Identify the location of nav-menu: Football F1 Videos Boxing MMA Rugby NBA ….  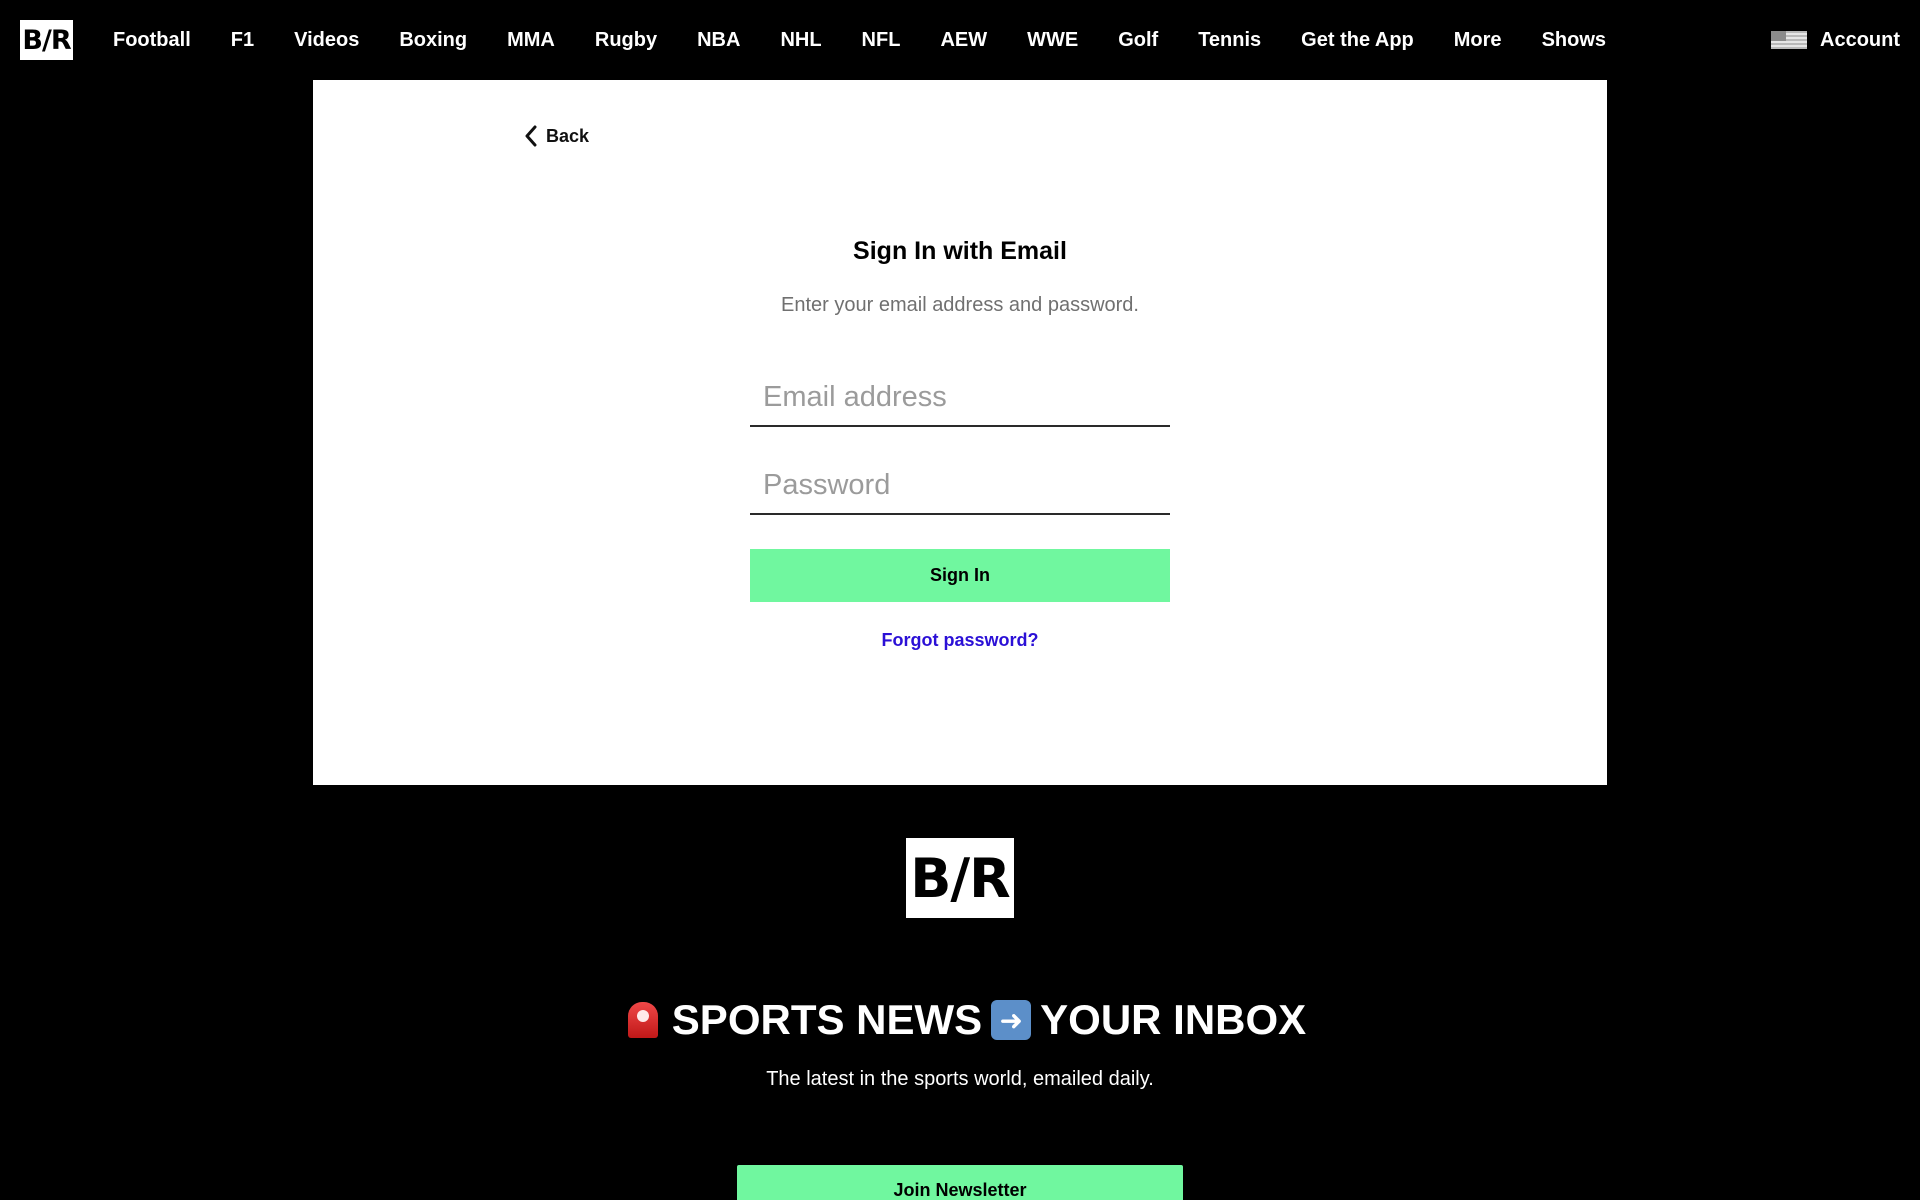
(879, 40).